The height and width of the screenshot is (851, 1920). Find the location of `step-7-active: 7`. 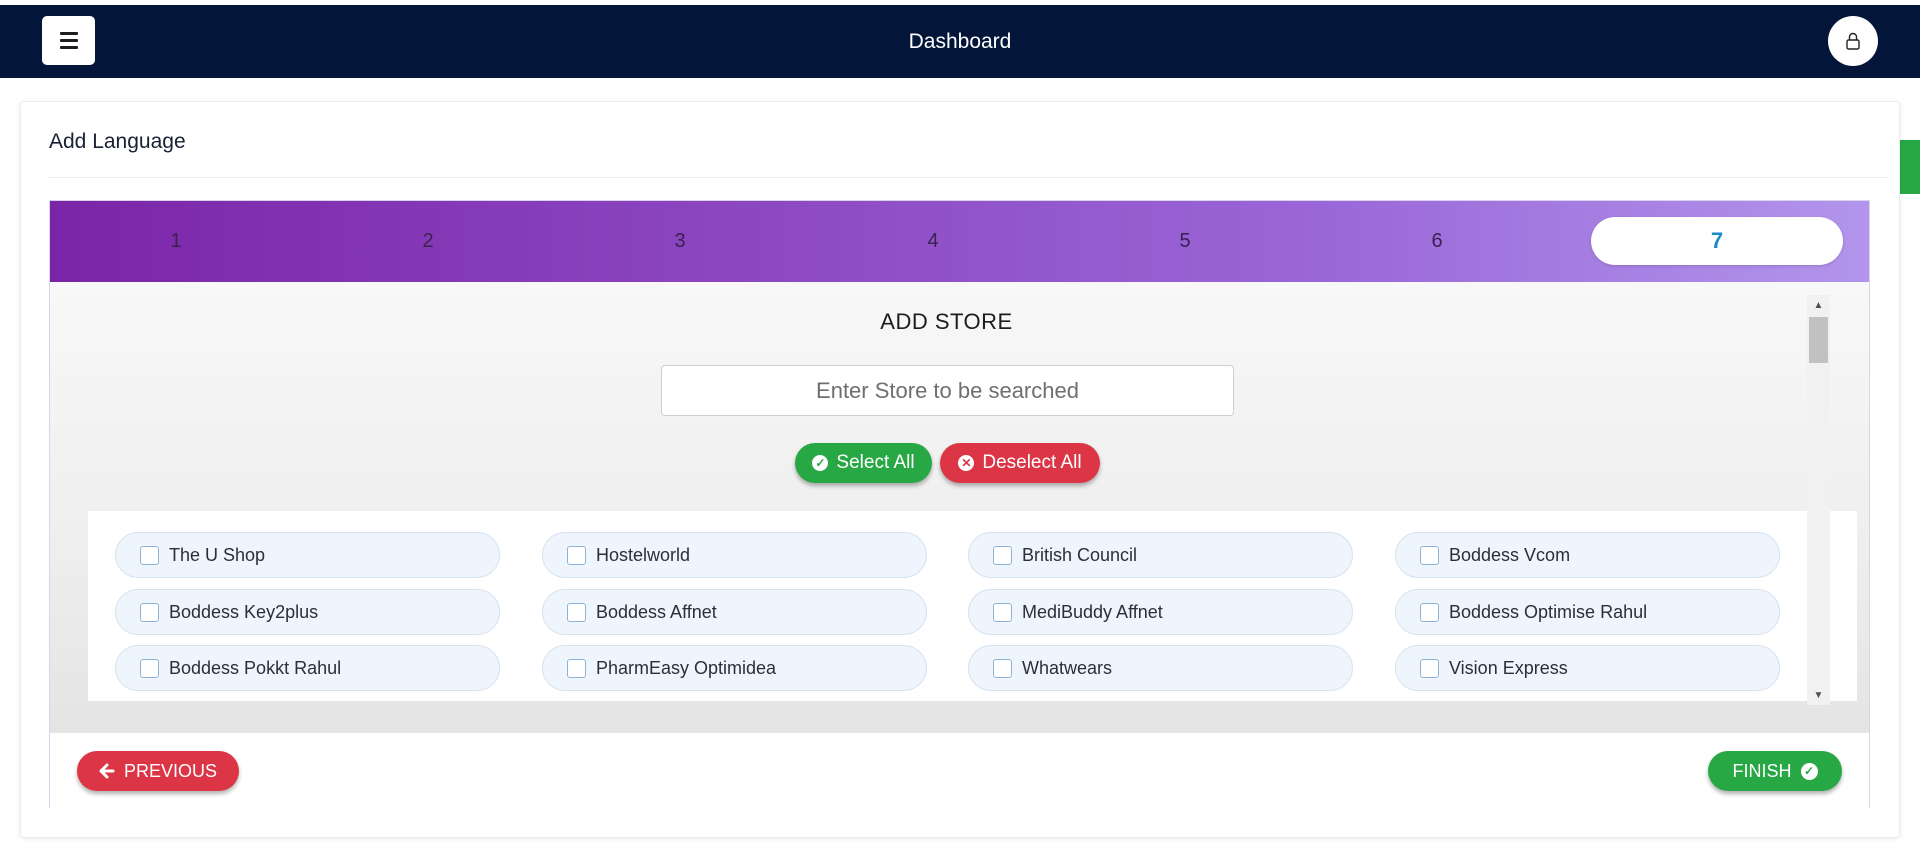

step-7-active: 7 is located at coordinates (1717, 241).